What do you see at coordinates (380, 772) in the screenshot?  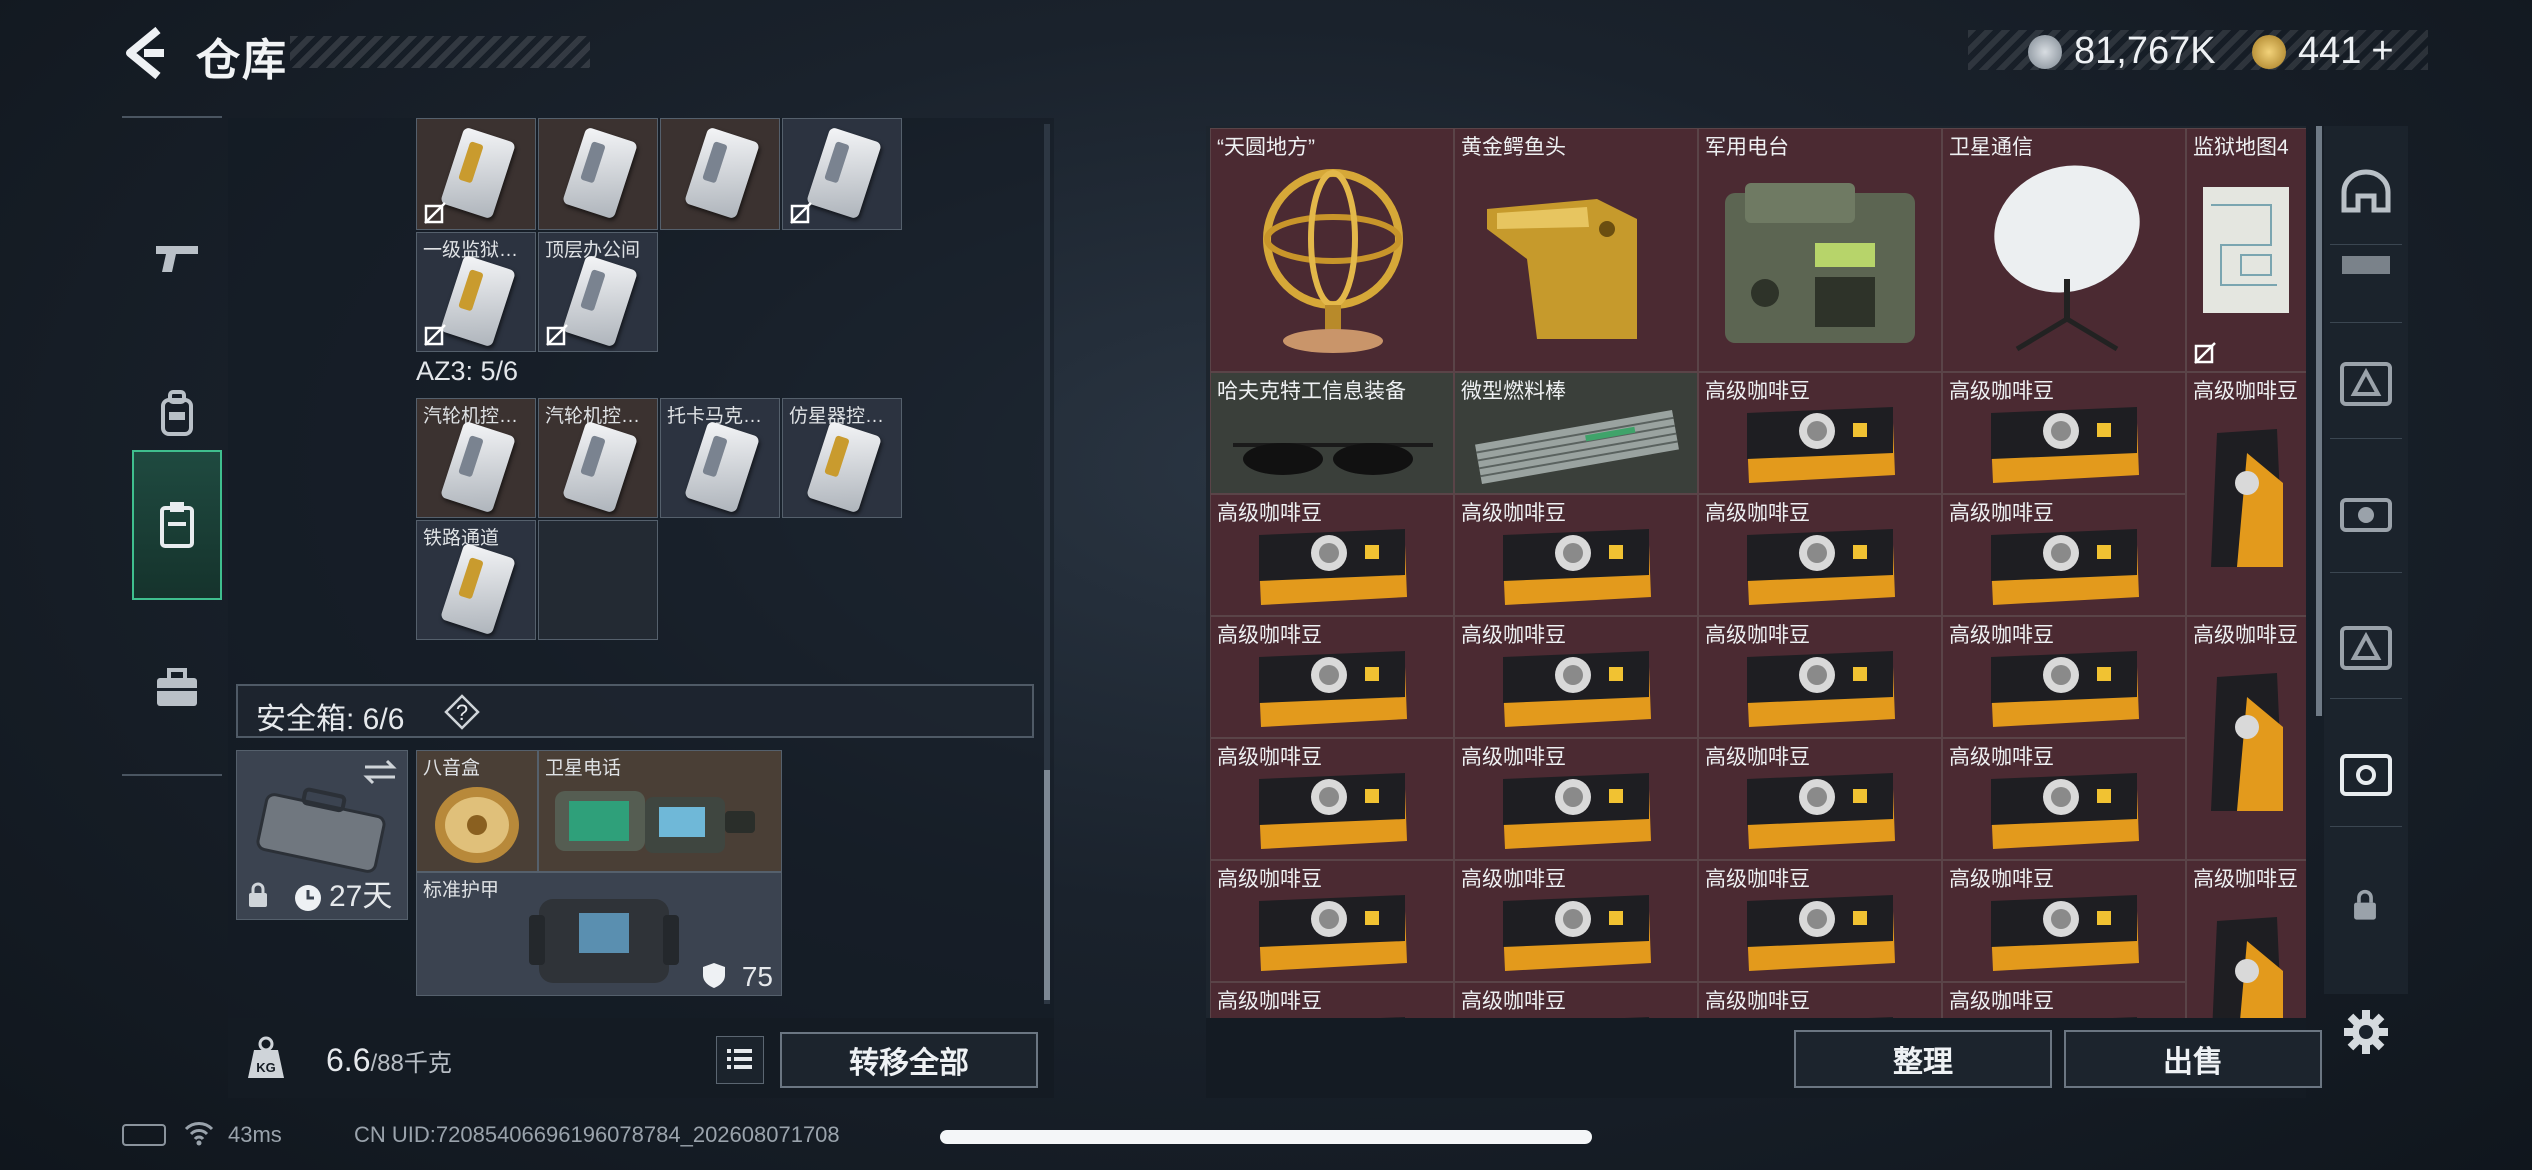 I see `swap-icon` at bounding box center [380, 772].